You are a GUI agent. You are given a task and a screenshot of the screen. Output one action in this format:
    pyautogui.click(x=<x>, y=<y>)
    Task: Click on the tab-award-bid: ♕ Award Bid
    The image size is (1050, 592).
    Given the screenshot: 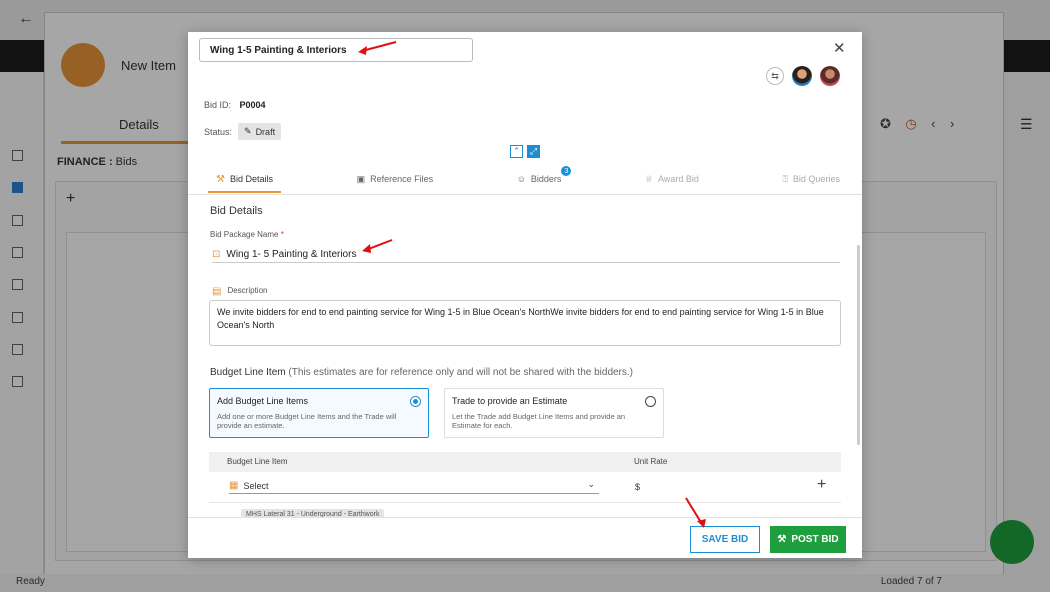 What is the action you would take?
    pyautogui.click(x=672, y=179)
    